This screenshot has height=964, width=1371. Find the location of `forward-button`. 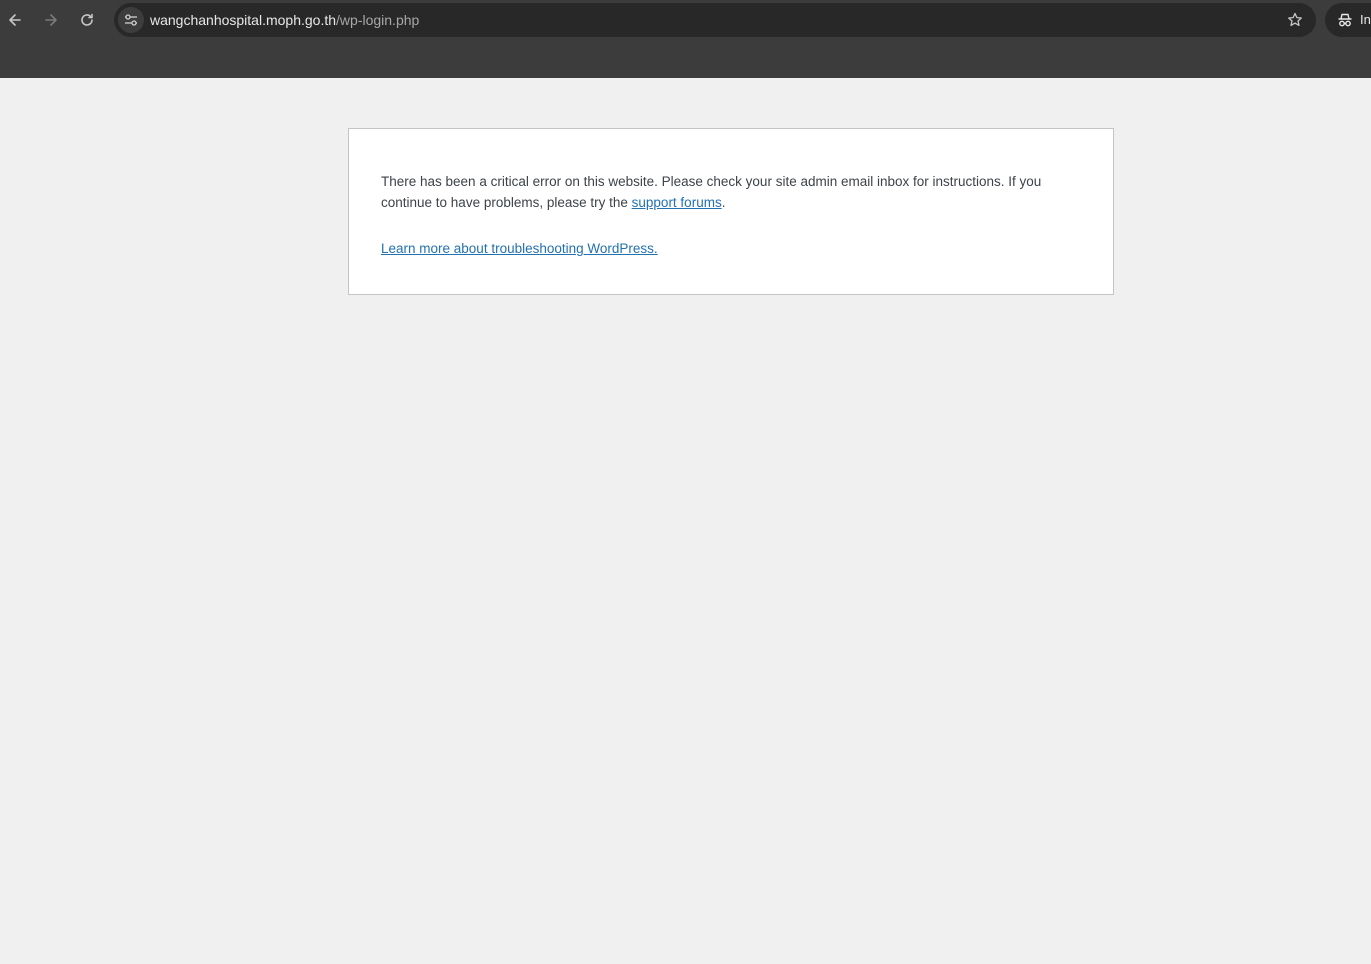

forward-button is located at coordinates (51, 20).